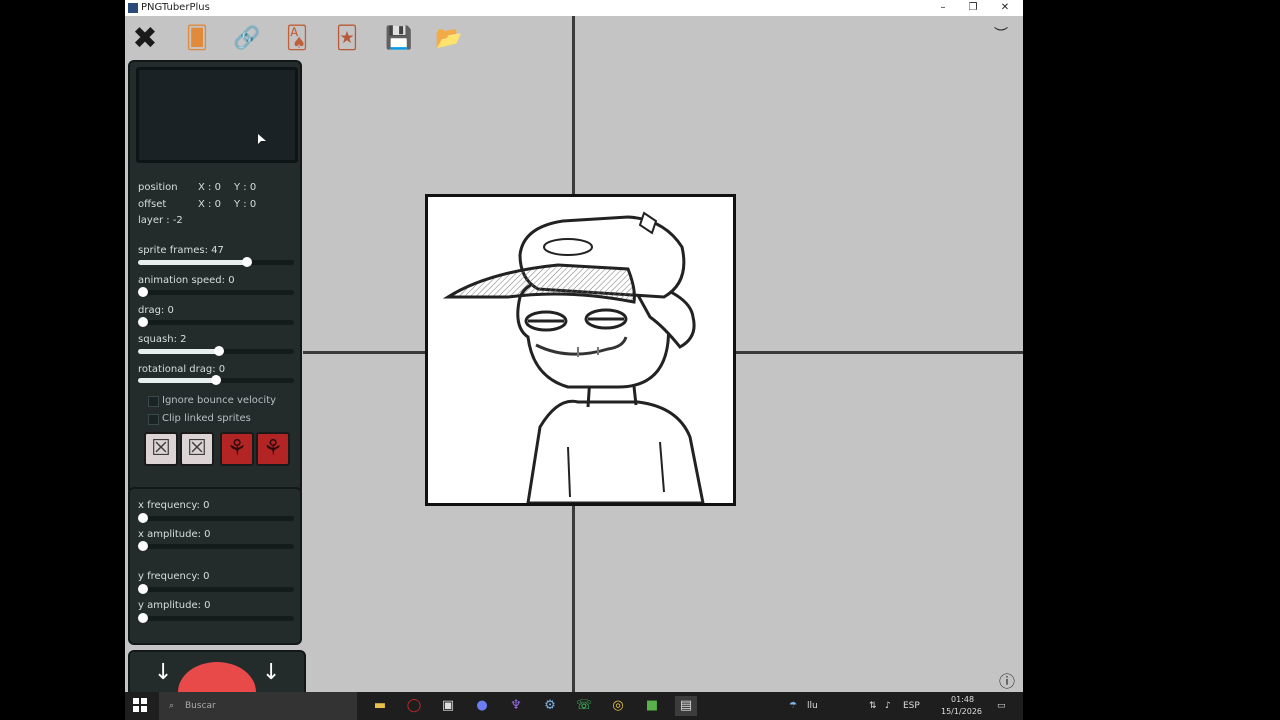  I want to click on avatar-stage, so click(580, 350).